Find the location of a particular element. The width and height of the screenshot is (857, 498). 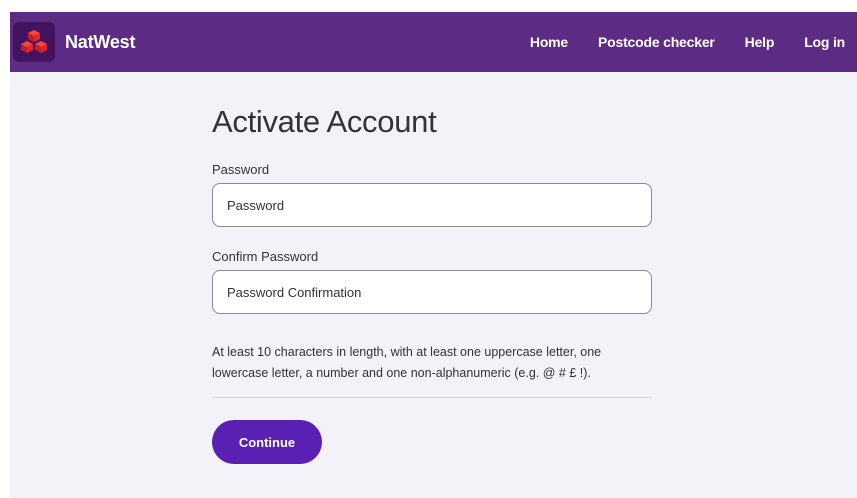

brand: NatWest is located at coordinates (72, 42).